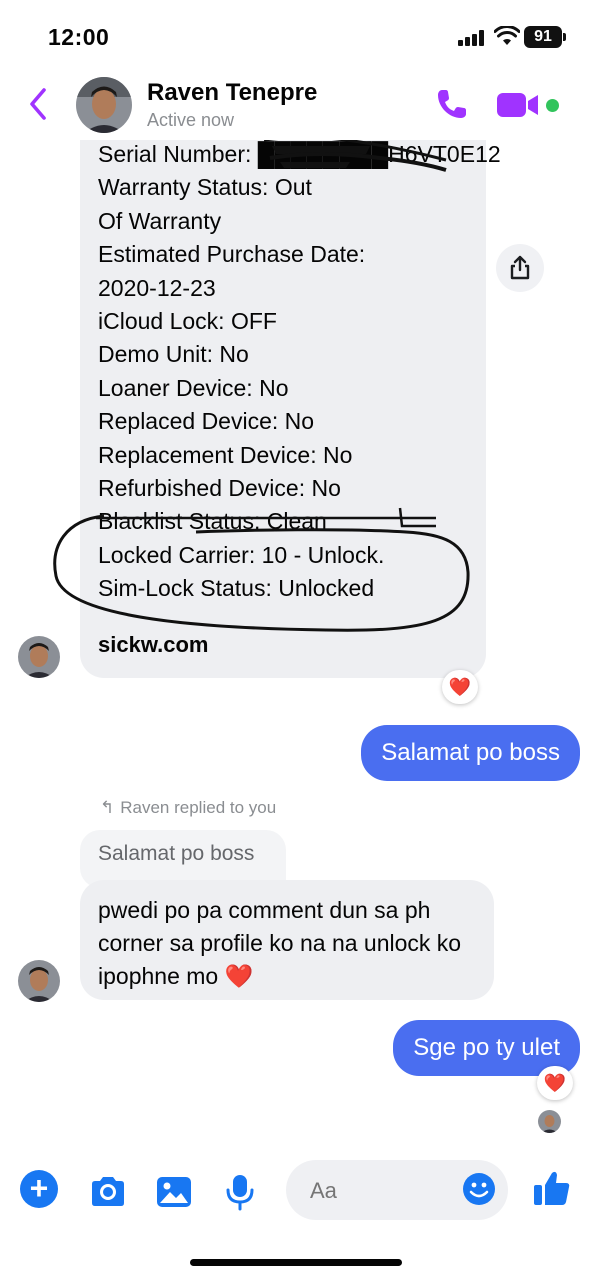 The width and height of the screenshot is (592, 1280). What do you see at coordinates (193, 387) in the screenshot?
I see `info-line: Loaner Device: No` at bounding box center [193, 387].